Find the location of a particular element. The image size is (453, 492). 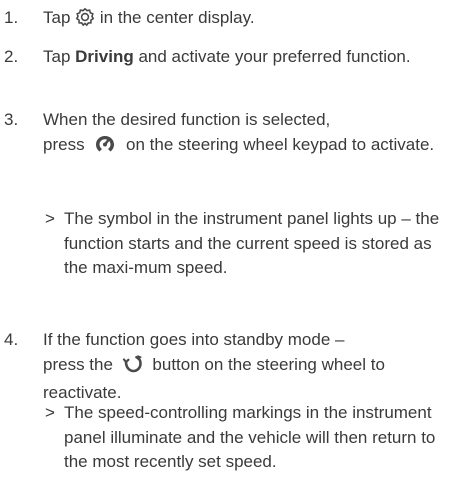

step-text: Tap in the center display. is located at coordinates (243, 20).